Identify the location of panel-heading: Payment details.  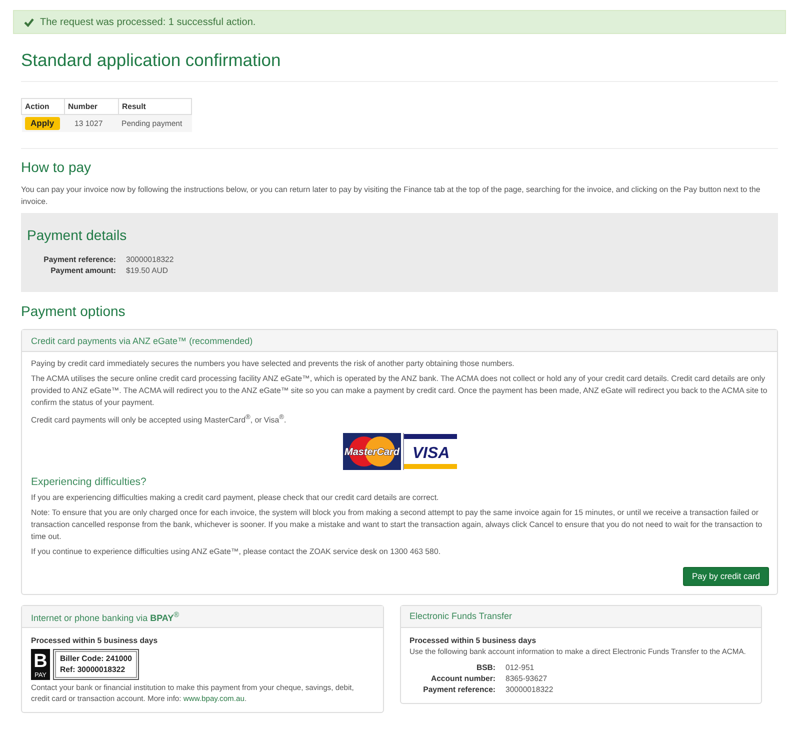
(77, 235).